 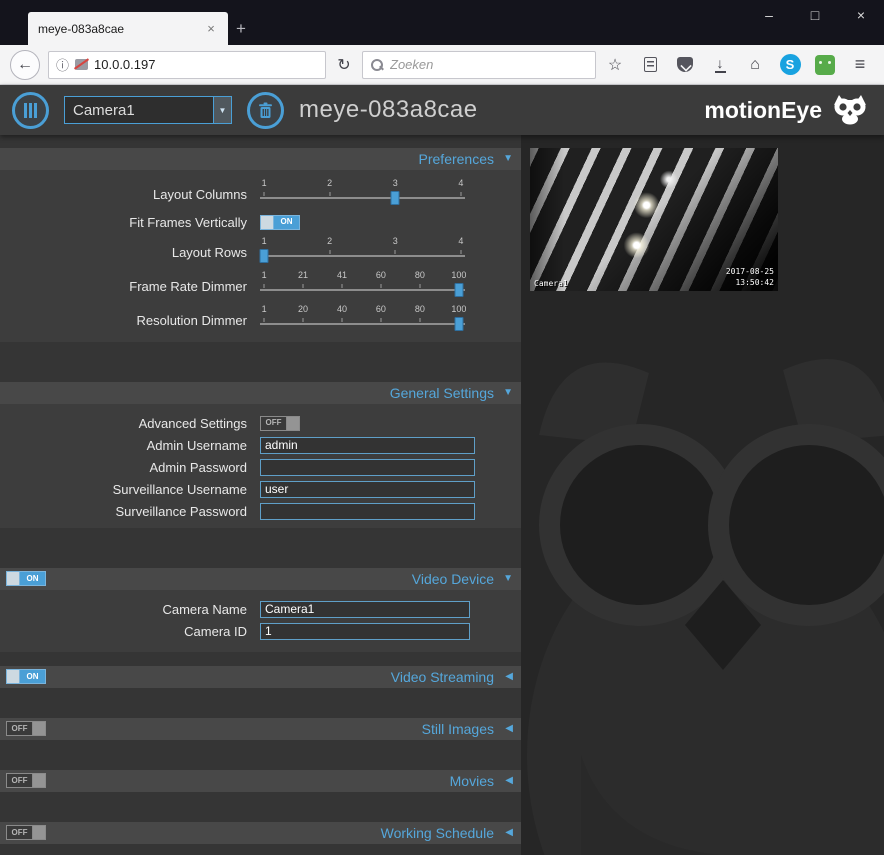 I want to click on section-title: Video Streaming, so click(x=442, y=677).